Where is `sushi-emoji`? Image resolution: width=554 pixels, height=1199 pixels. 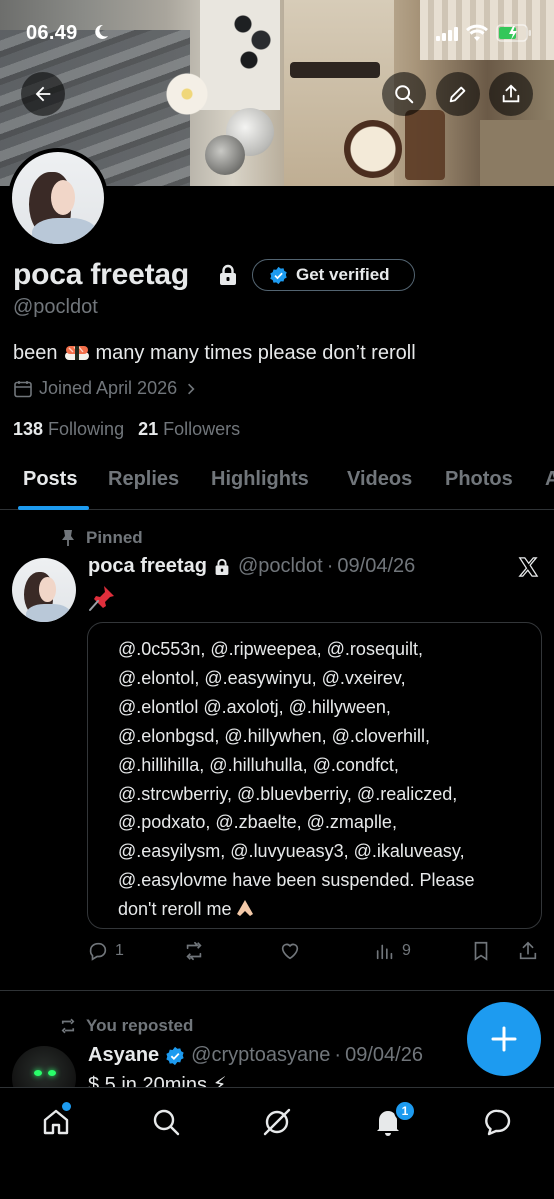 sushi-emoji is located at coordinates (77, 352).